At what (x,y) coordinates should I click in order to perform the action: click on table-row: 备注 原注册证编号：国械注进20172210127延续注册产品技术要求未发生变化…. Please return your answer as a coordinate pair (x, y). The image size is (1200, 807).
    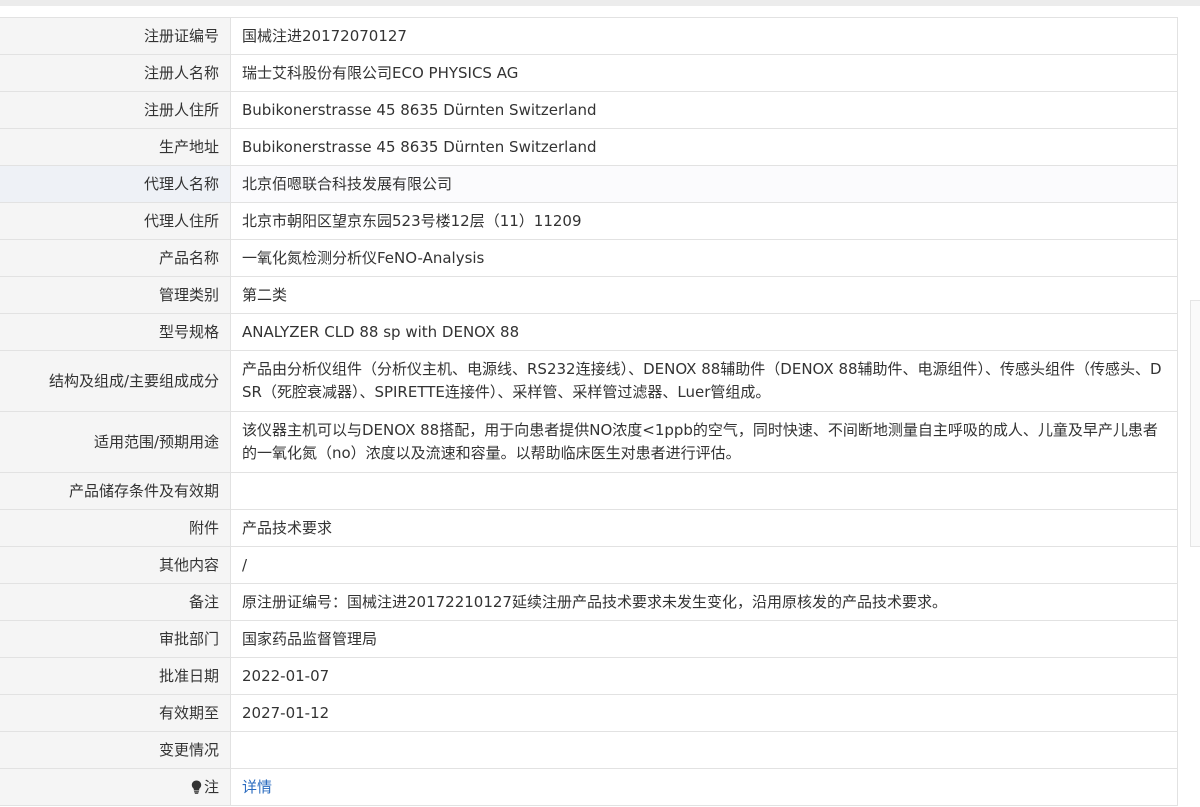
    Looking at the image, I should click on (589, 602).